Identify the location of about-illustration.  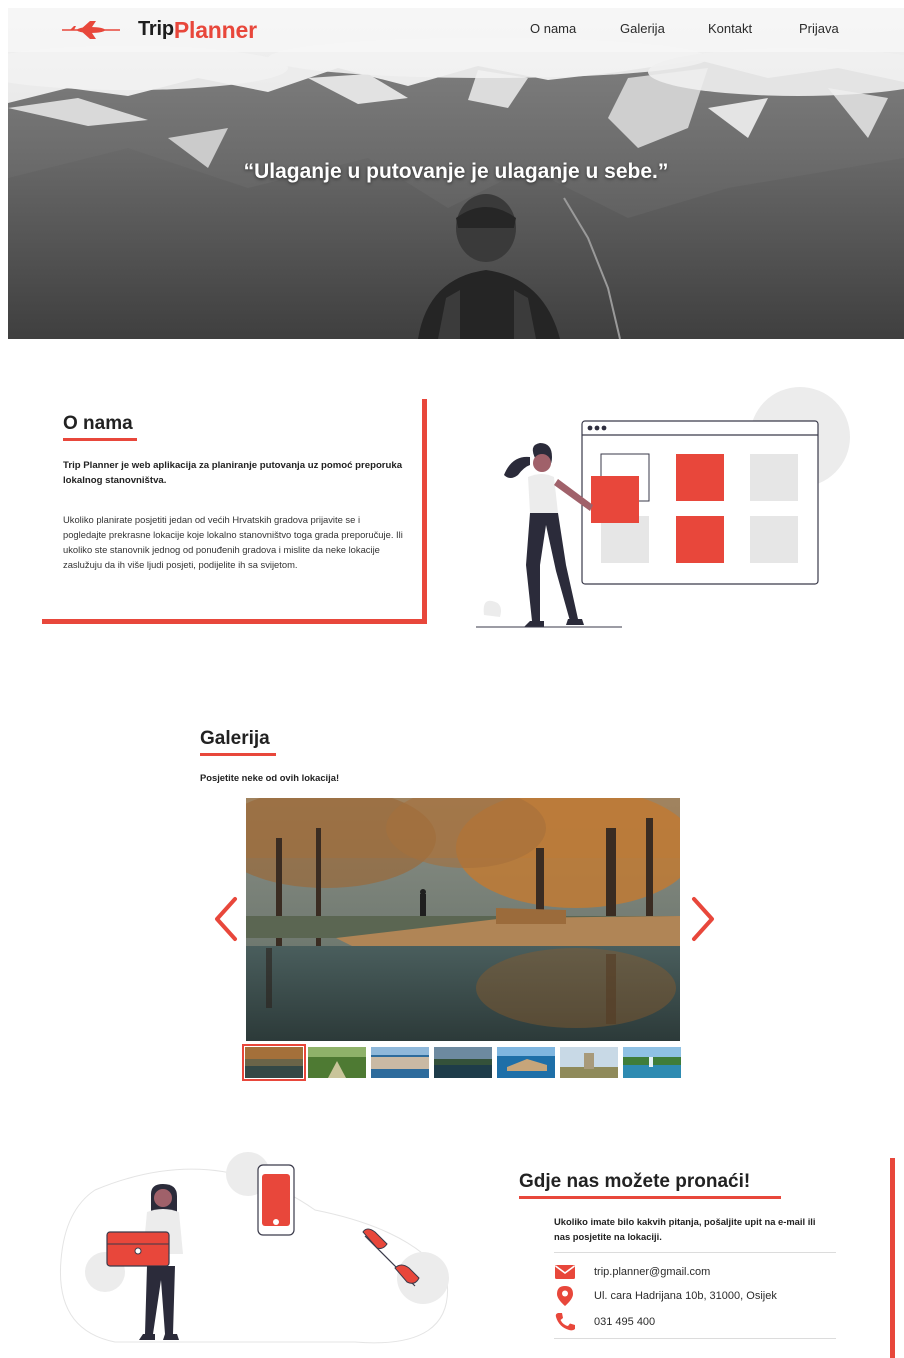
(663, 507).